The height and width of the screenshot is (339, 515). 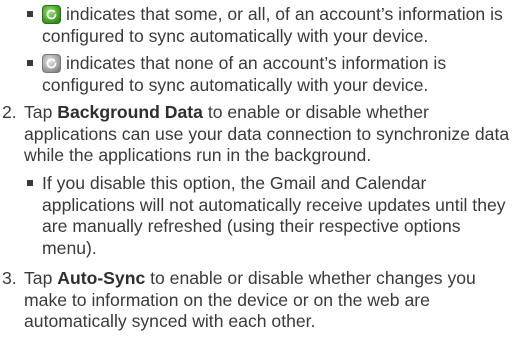 I want to click on step-number: 2., so click(x=9, y=112).